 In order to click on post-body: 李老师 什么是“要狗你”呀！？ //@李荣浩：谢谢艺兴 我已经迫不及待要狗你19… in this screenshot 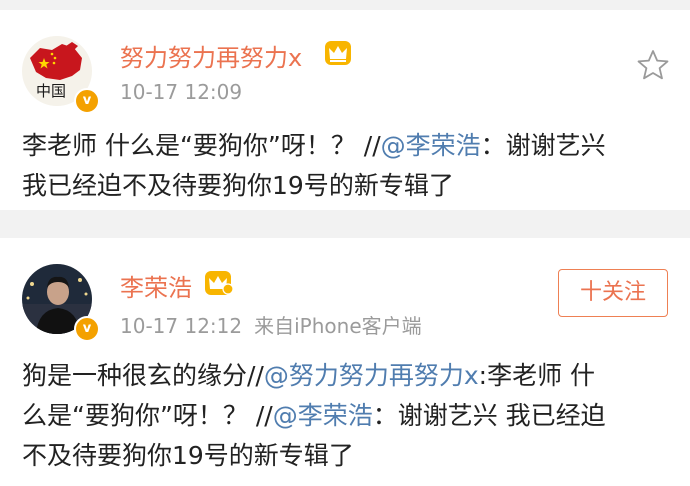, I will do `click(314, 166)`.